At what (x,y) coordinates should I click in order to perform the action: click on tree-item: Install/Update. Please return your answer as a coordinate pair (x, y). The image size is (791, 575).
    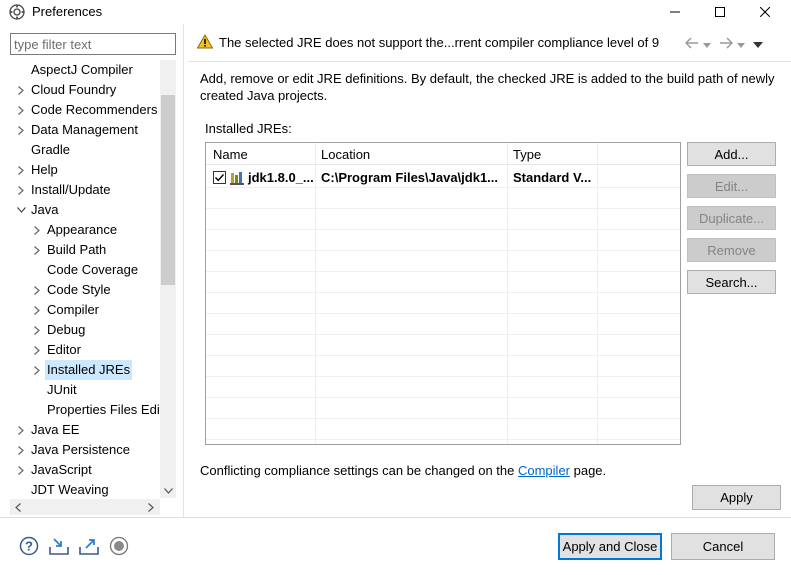
    Looking at the image, I should click on (85, 190).